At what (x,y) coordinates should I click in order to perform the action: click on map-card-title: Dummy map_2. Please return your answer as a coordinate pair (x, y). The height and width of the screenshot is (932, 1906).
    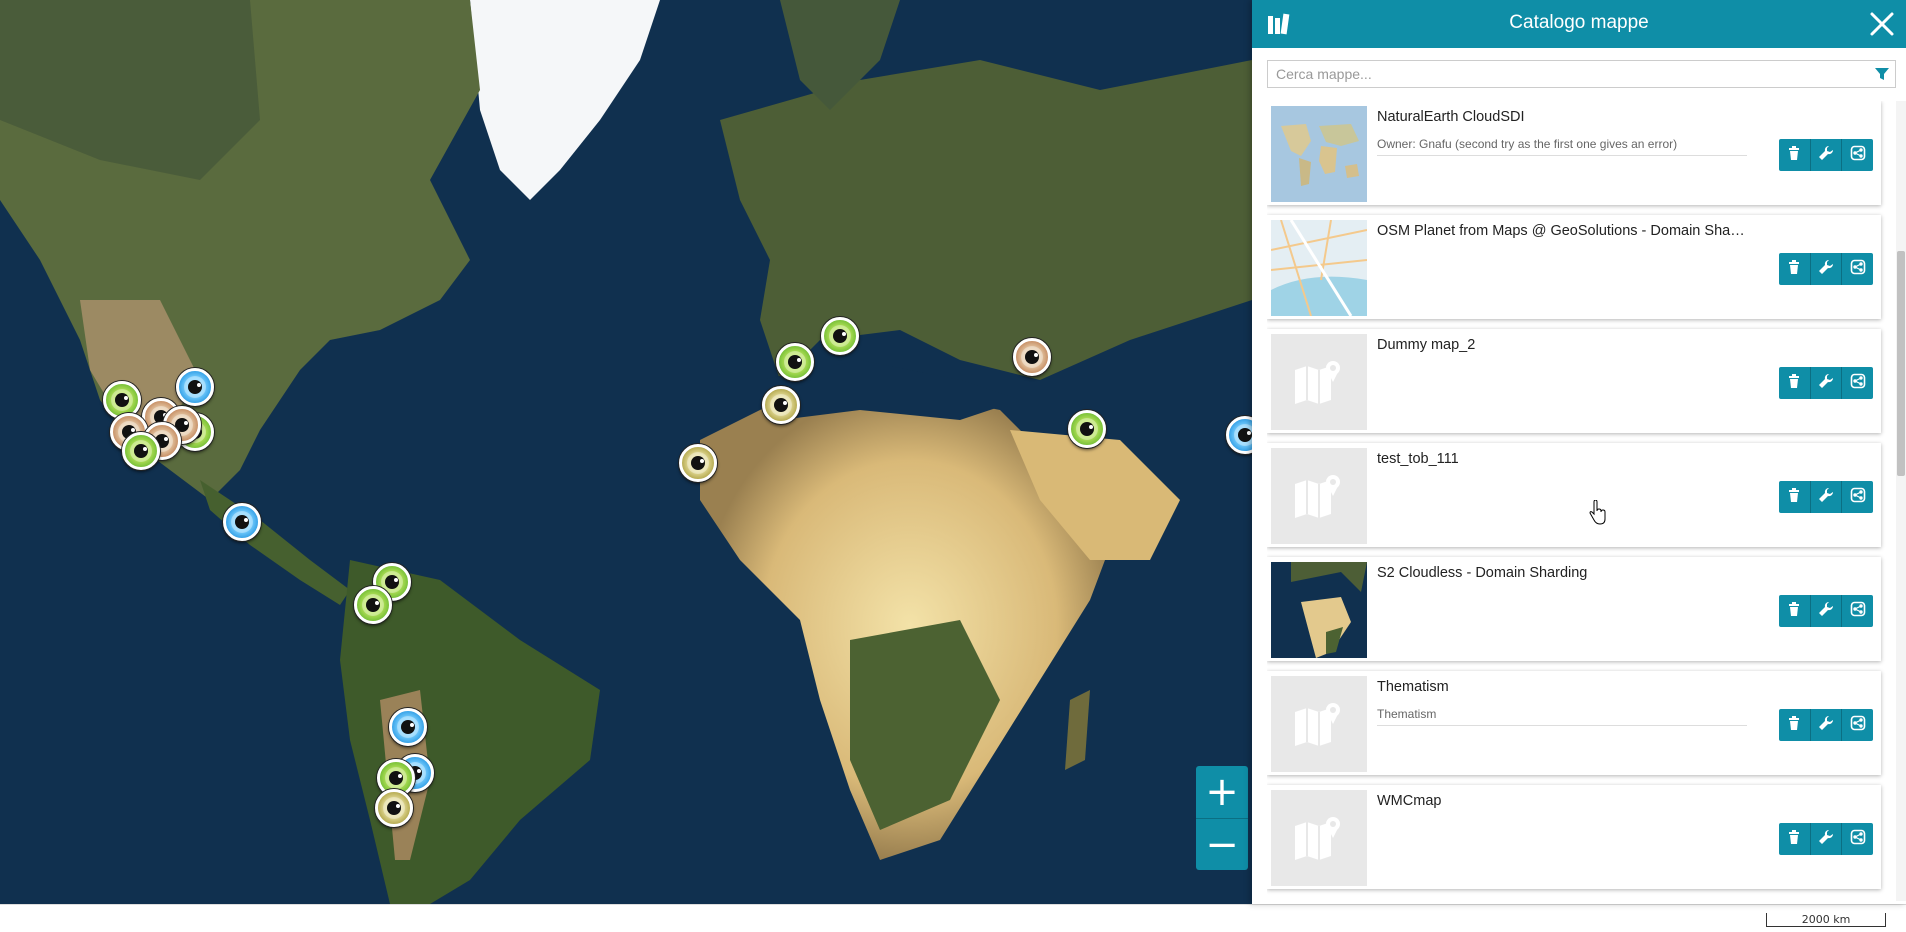
    Looking at the image, I should click on (1562, 345).